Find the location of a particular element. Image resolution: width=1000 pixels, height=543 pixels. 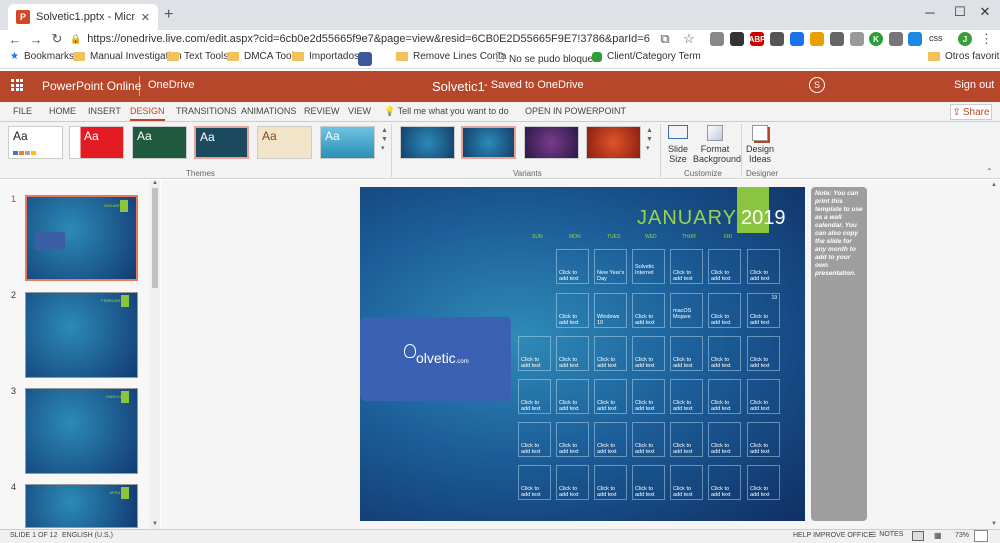

app-launcher-icon is located at coordinates (17, 85).